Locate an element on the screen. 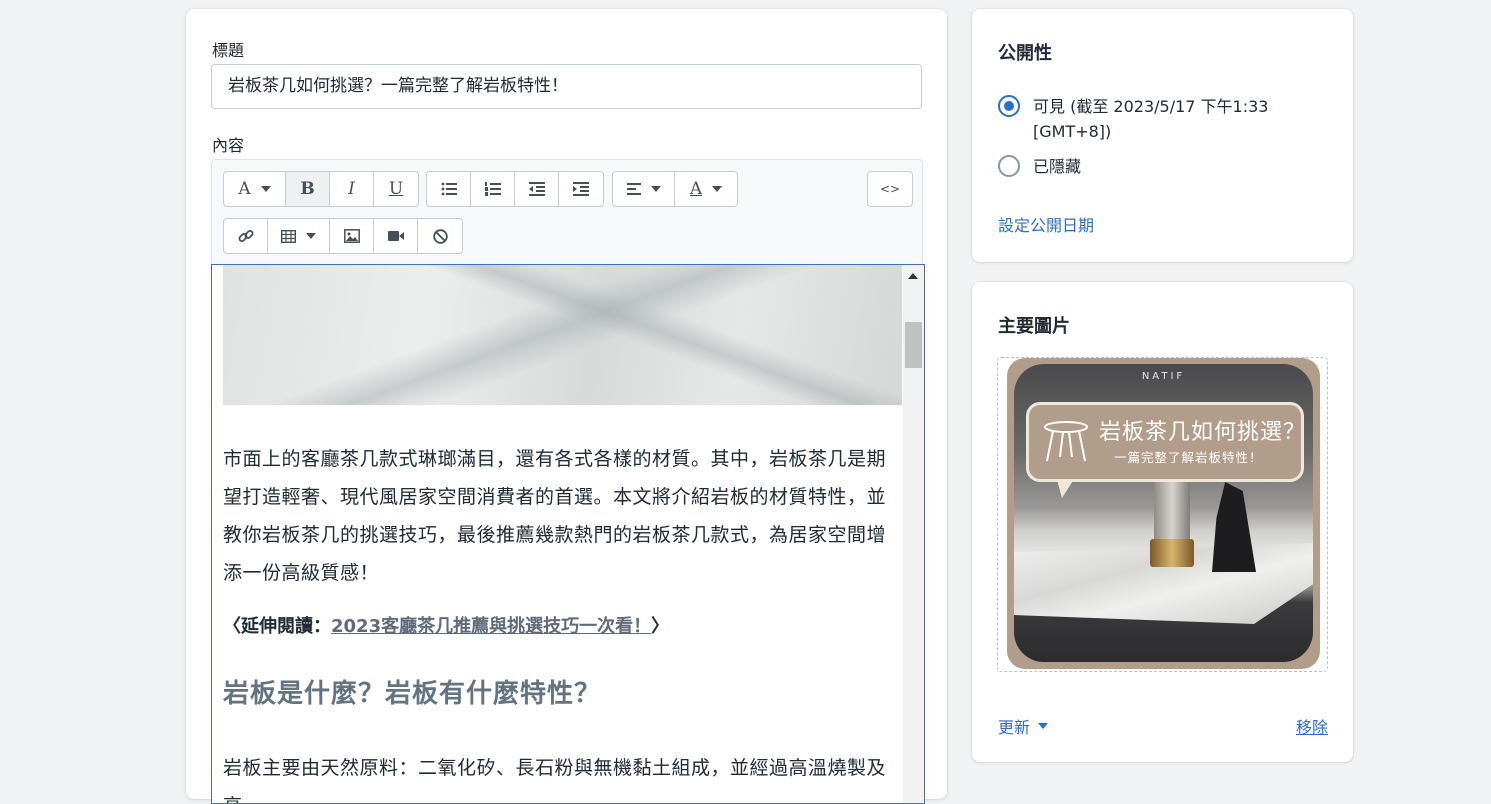 This screenshot has height=804, width=1491. hidden-radio-label: 已隱藏 is located at coordinates (1173, 166).